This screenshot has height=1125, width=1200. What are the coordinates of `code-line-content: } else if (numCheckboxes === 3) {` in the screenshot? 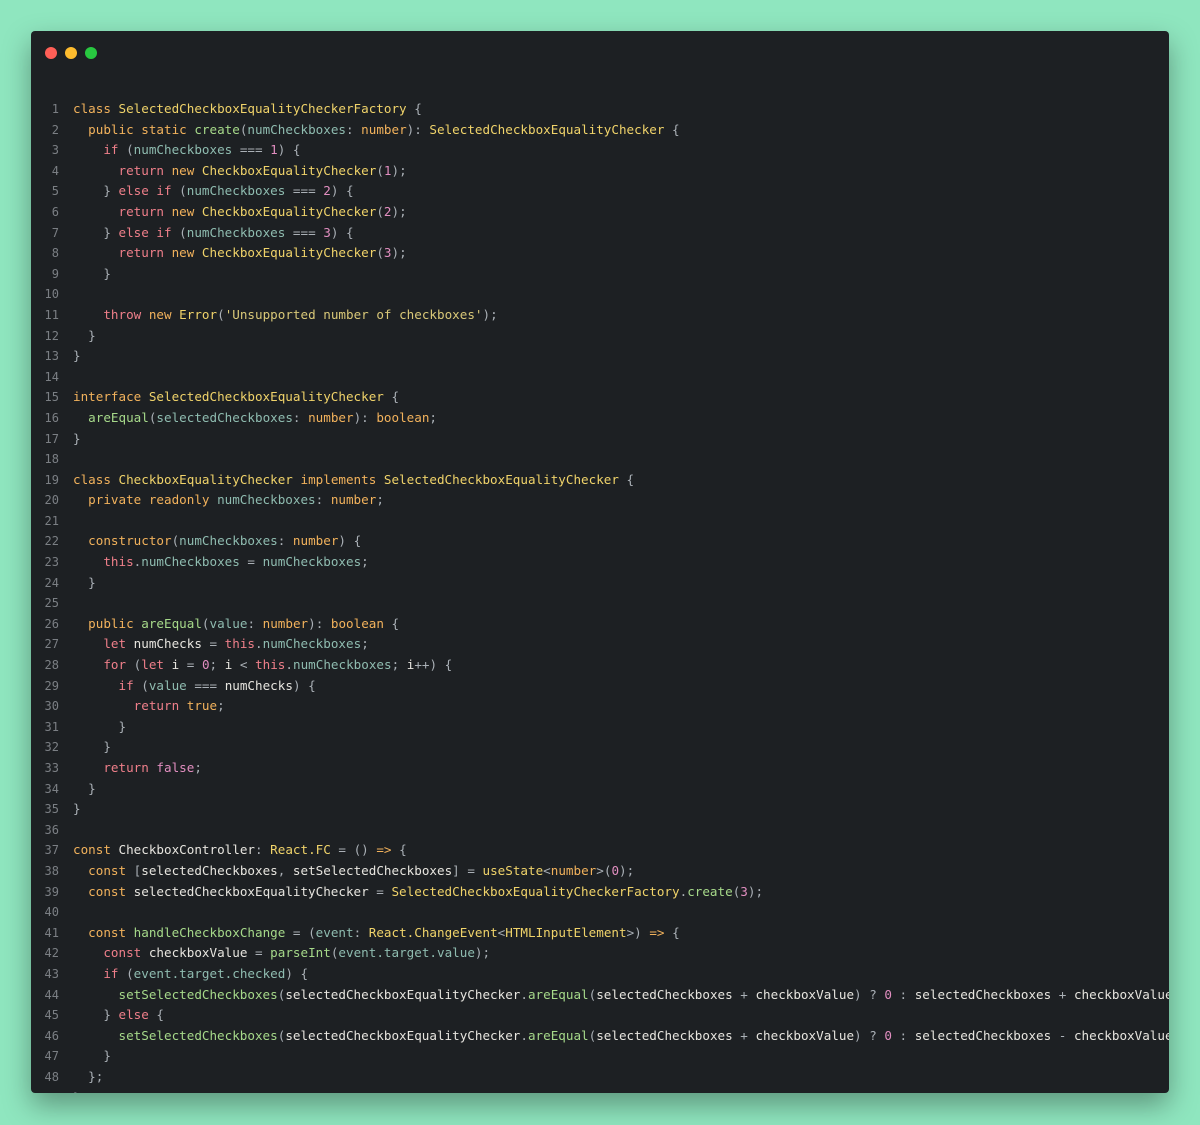 It's located at (213, 233).